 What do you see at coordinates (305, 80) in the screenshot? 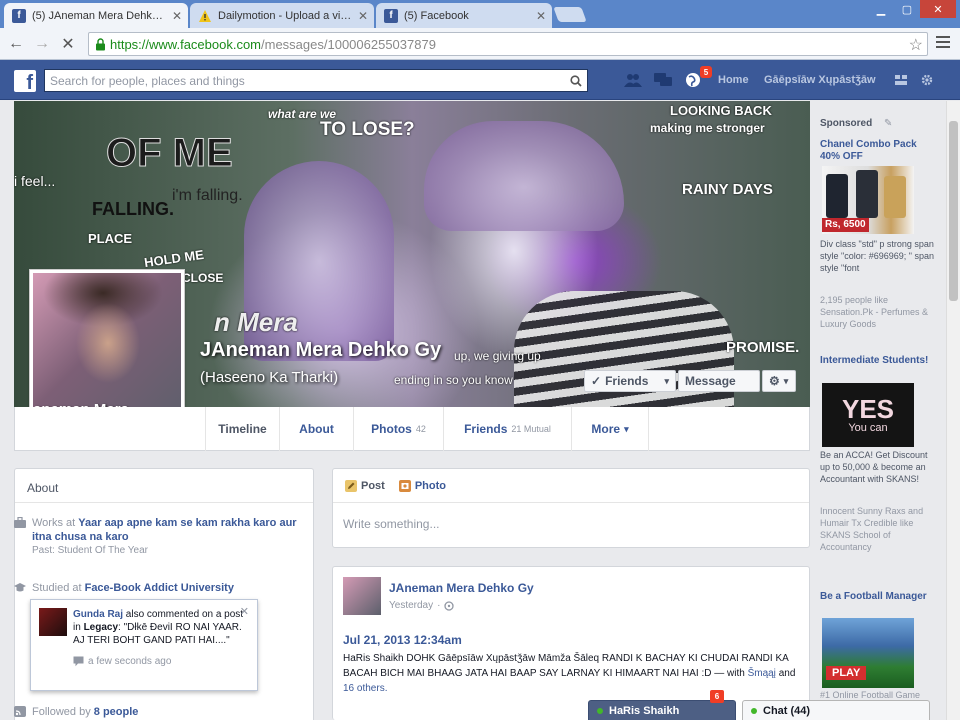
I see `search-input` at bounding box center [305, 80].